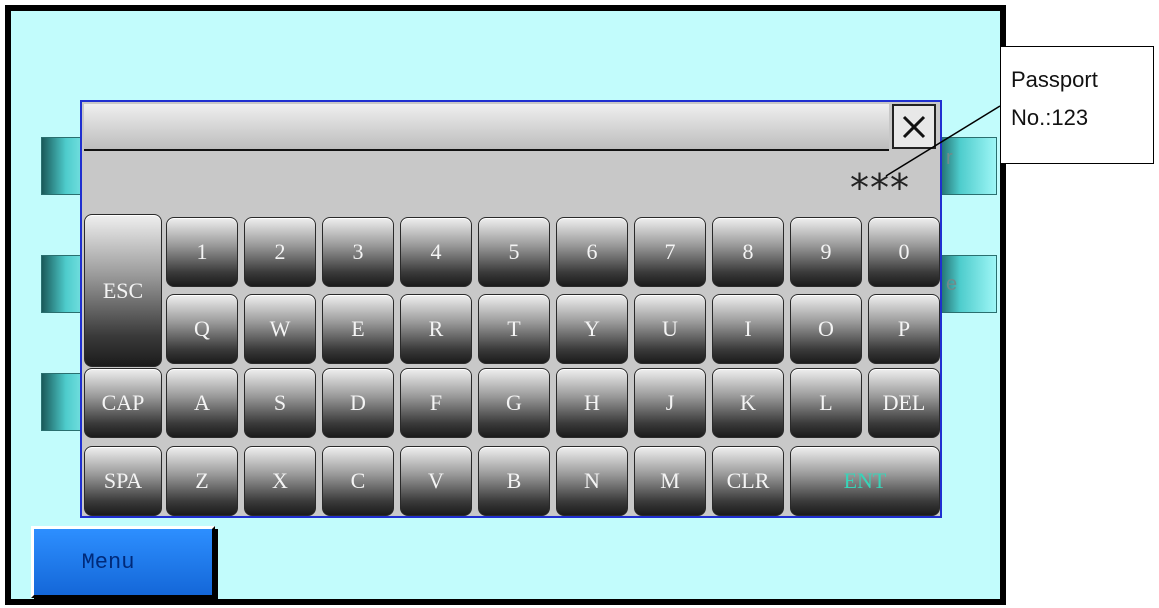  Describe the element at coordinates (280, 252) in the screenshot. I see `key-2: 2` at that location.